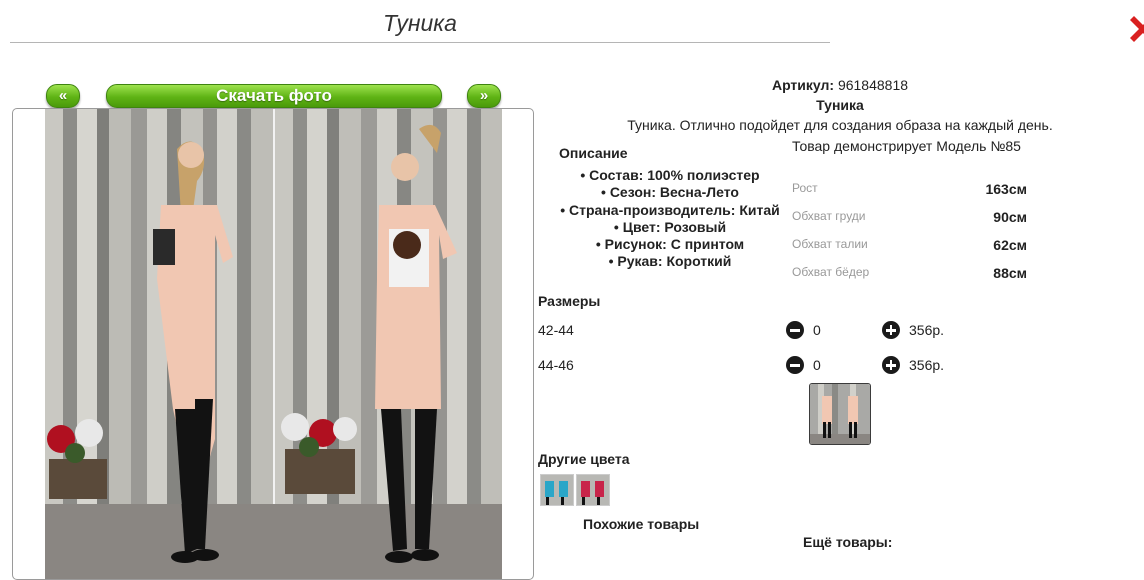 The height and width of the screenshot is (580, 1144). I want to click on more-products-heading: Ещё товары:, so click(848, 542).